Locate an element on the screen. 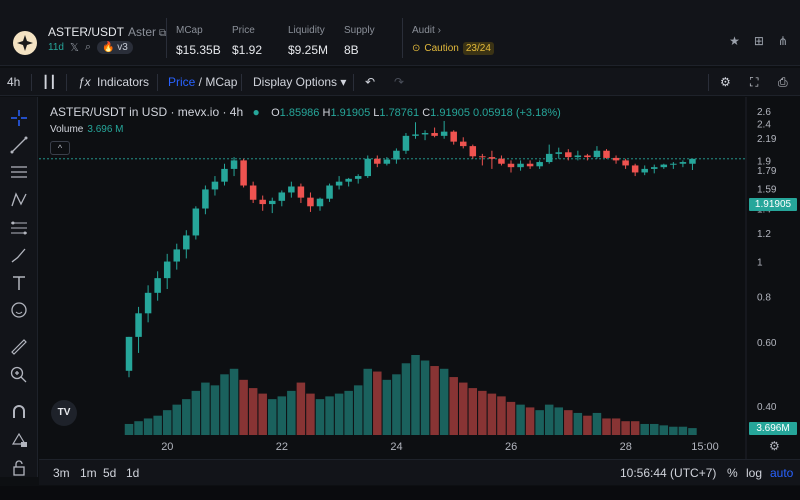  display-options-button: Display Options ▾ is located at coordinates (299, 82).